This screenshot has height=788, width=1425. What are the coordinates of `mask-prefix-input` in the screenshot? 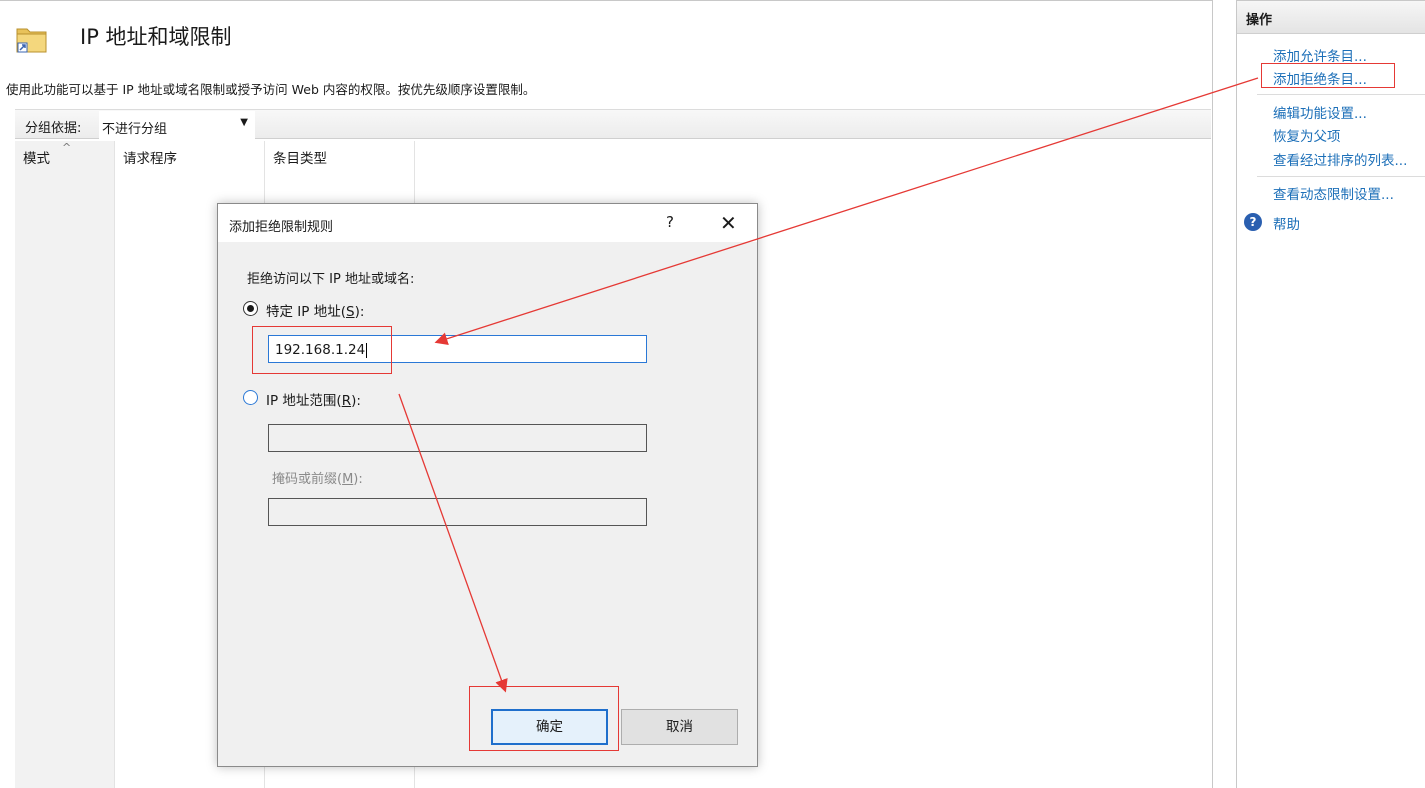 It's located at (457, 512).